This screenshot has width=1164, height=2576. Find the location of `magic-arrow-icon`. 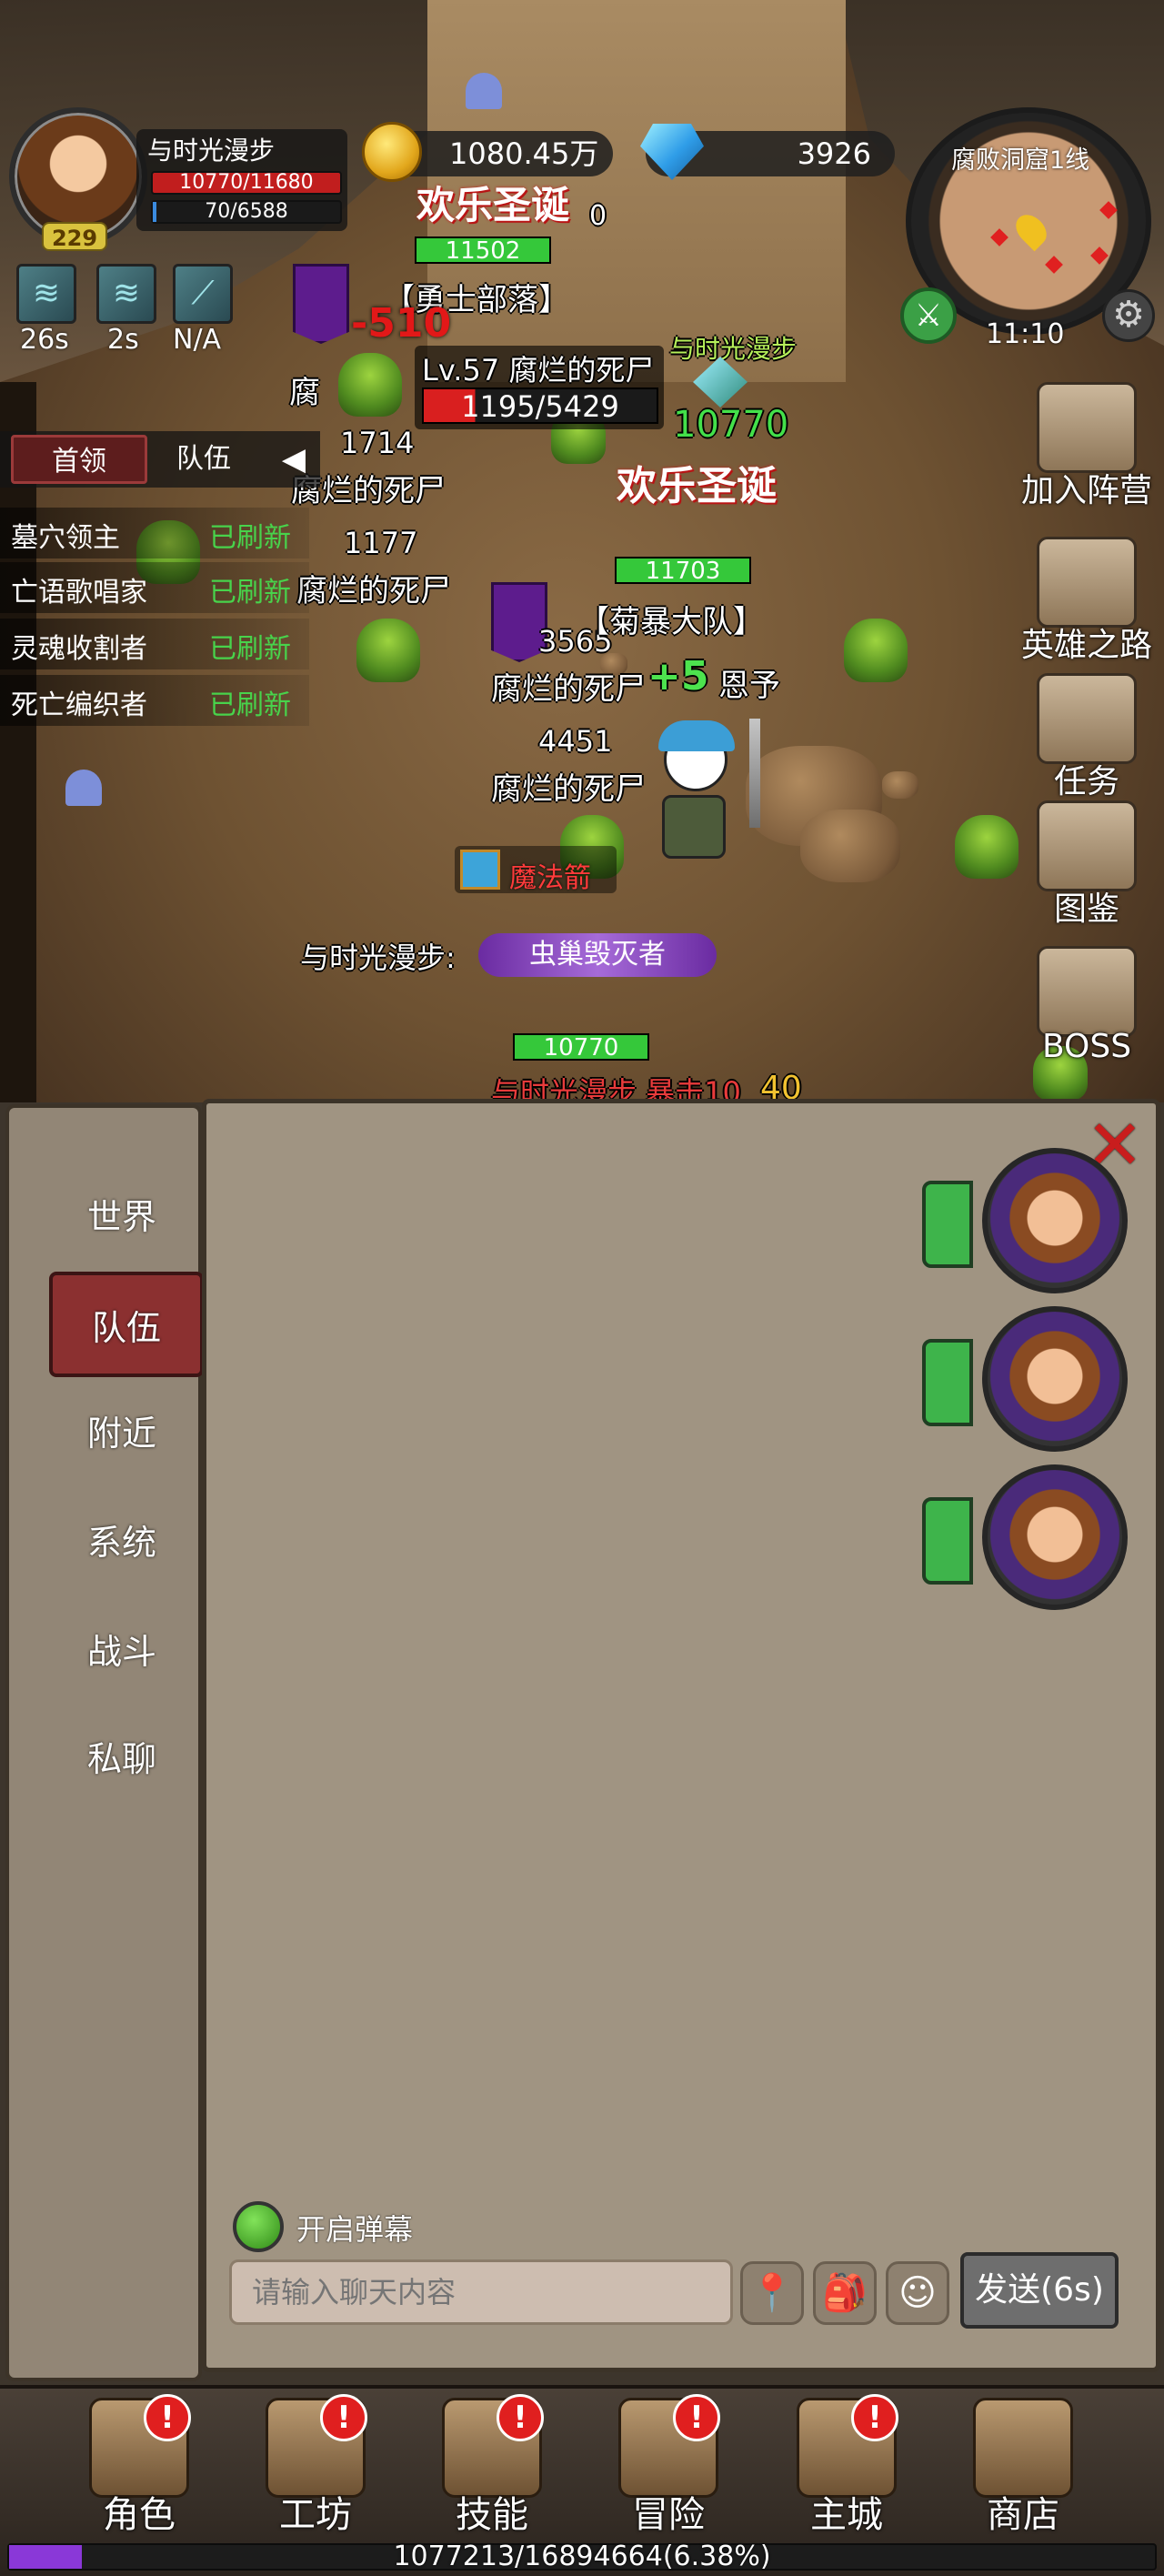

magic-arrow-icon is located at coordinates (480, 870).